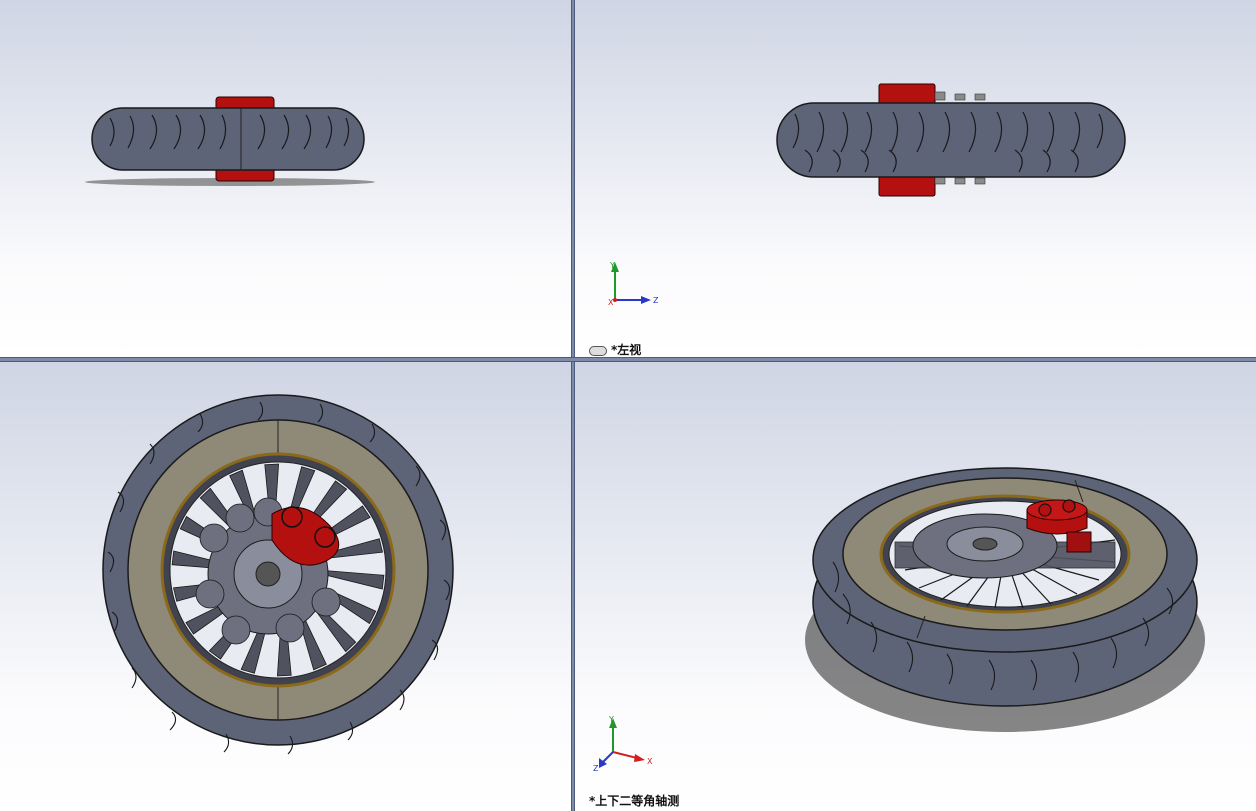 The image size is (1256, 811). I want to click on view-label-left: *左视, so click(615, 349).